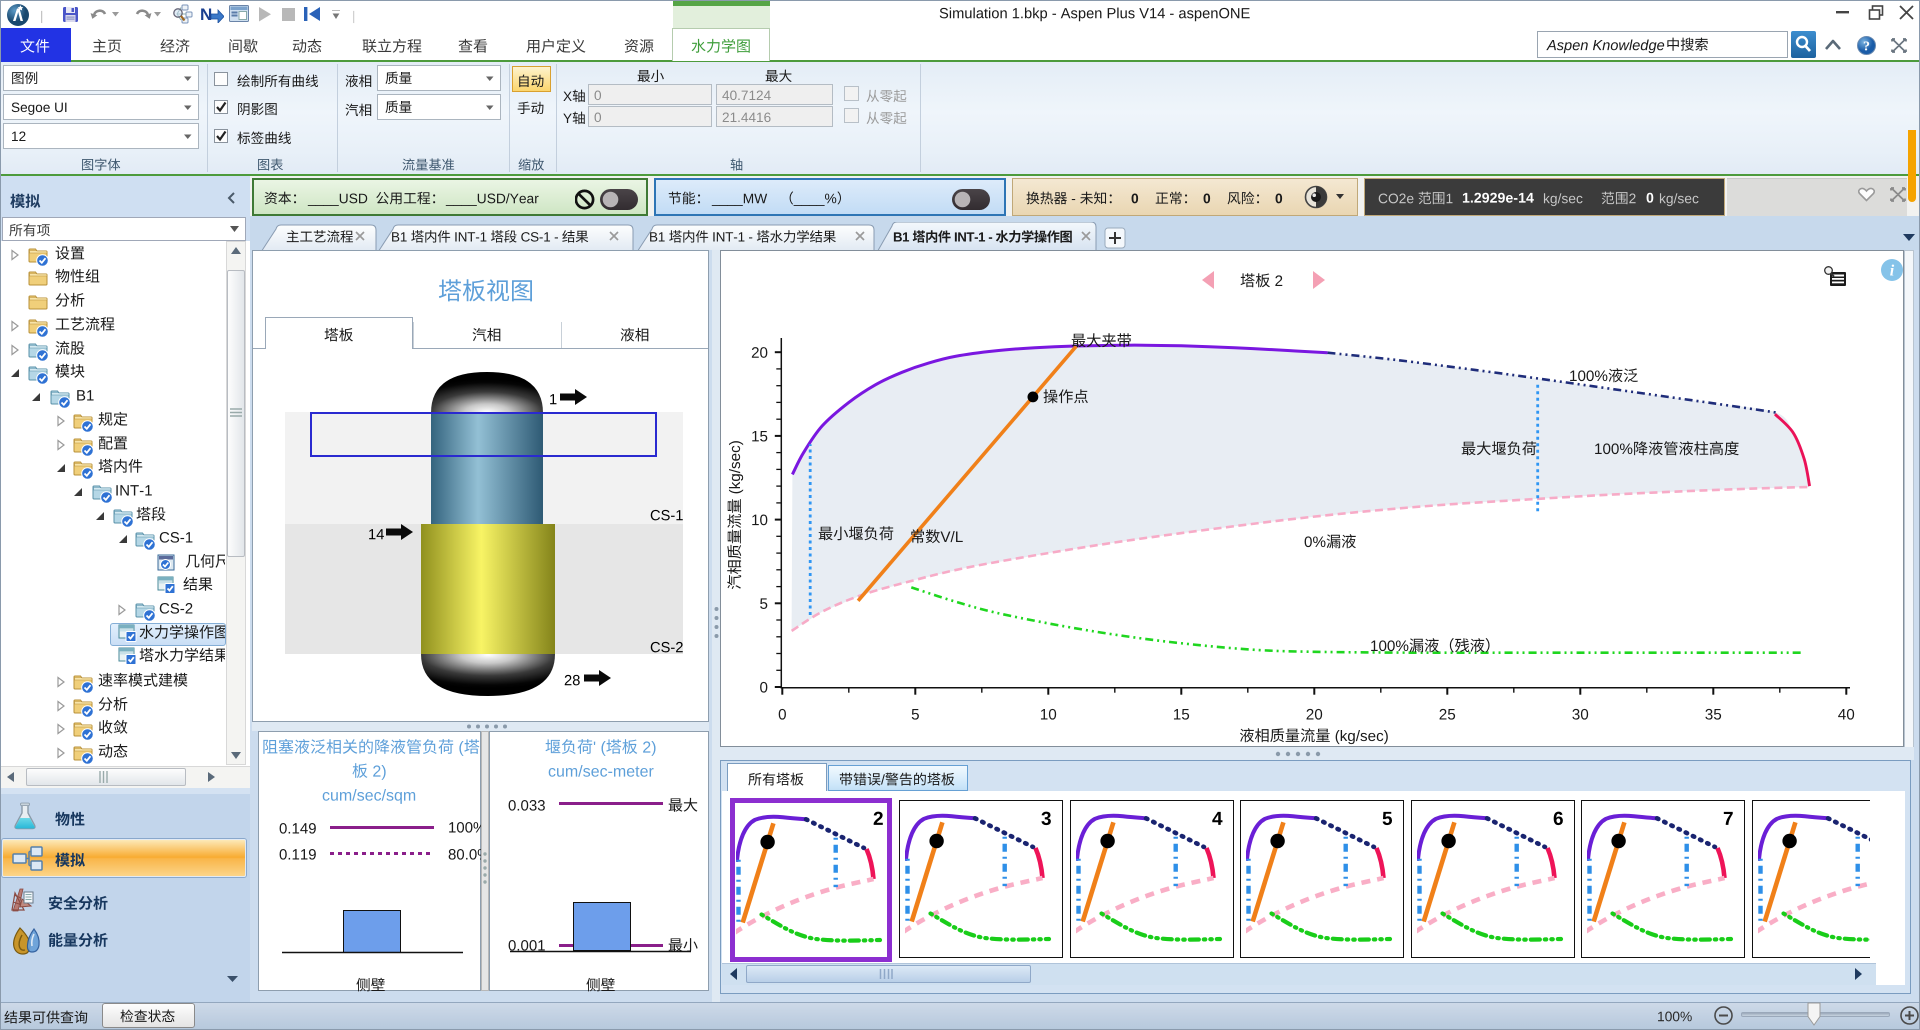 This screenshot has width=1920, height=1030. I want to click on svg-text: N, so click(206, 14).